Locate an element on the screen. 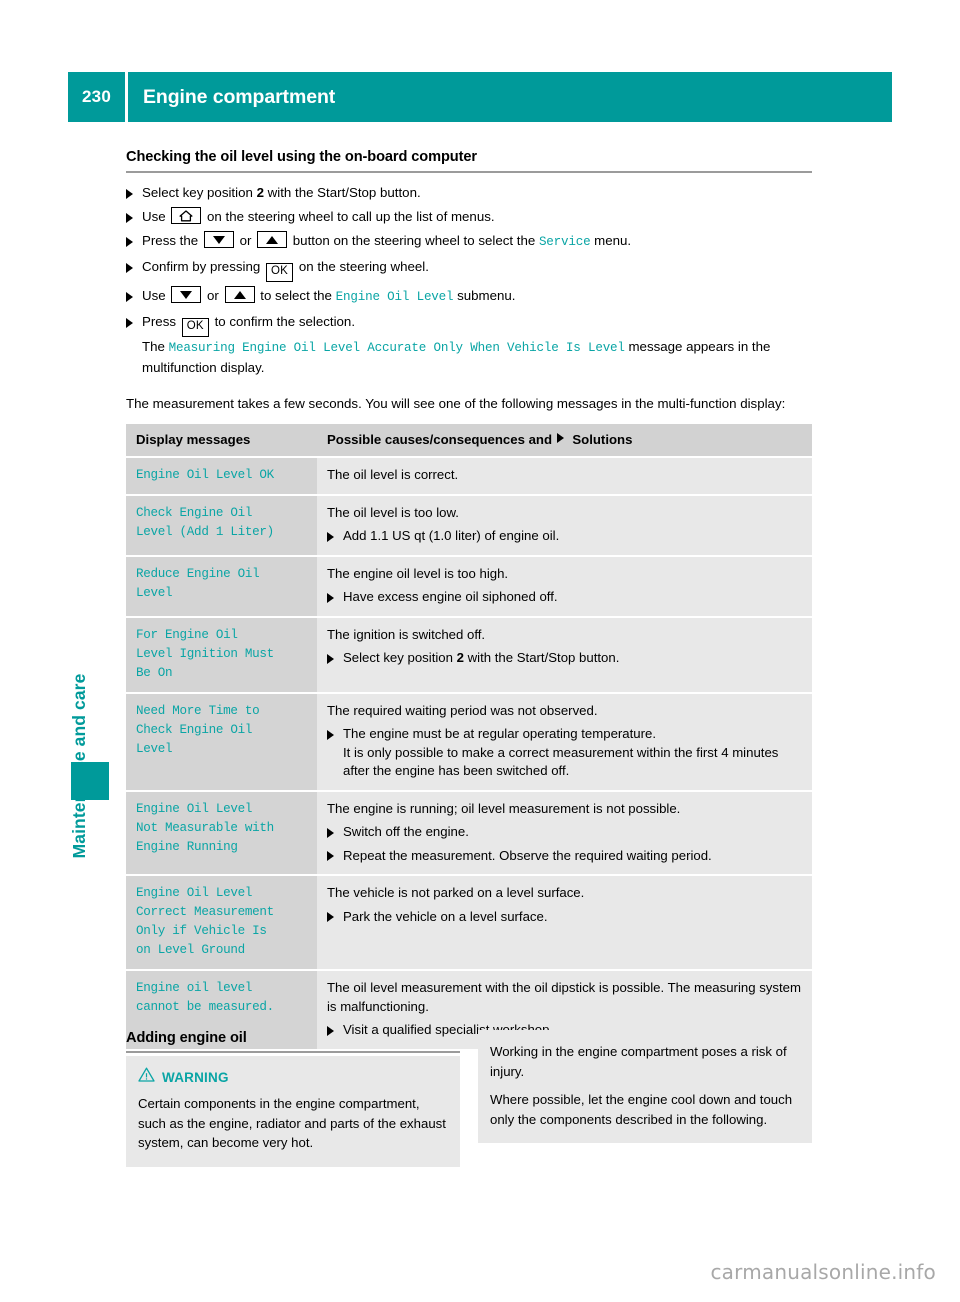  step-text-post: to confirm the selection. is located at coordinates (283, 322).